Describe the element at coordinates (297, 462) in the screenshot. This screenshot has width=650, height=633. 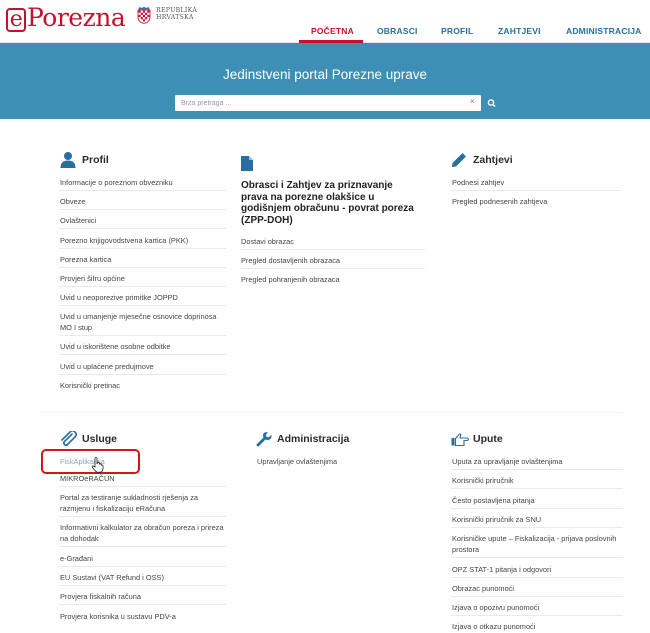
I see `administracija-link-ovlastenja: Upravljanje ovlaštenjima` at that location.